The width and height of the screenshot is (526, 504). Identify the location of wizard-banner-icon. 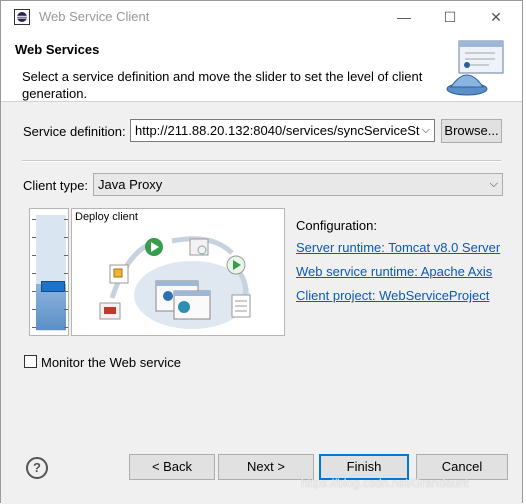
(475, 68).